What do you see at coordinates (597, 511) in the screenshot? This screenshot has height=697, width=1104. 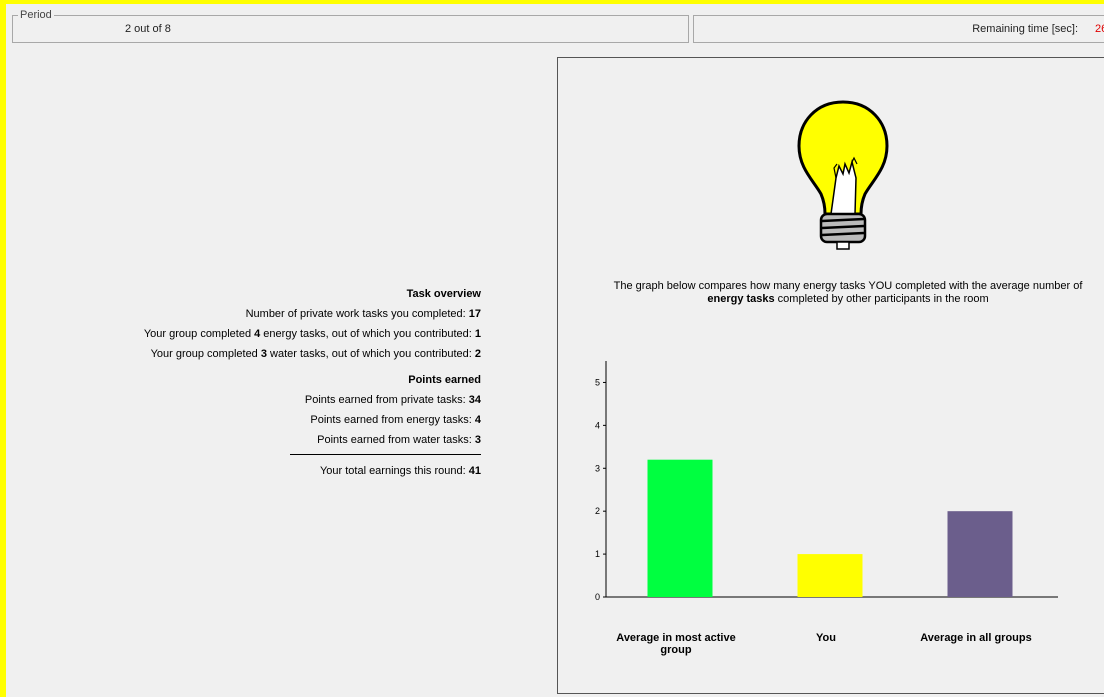 I see `y-tick-label: 2` at bounding box center [597, 511].